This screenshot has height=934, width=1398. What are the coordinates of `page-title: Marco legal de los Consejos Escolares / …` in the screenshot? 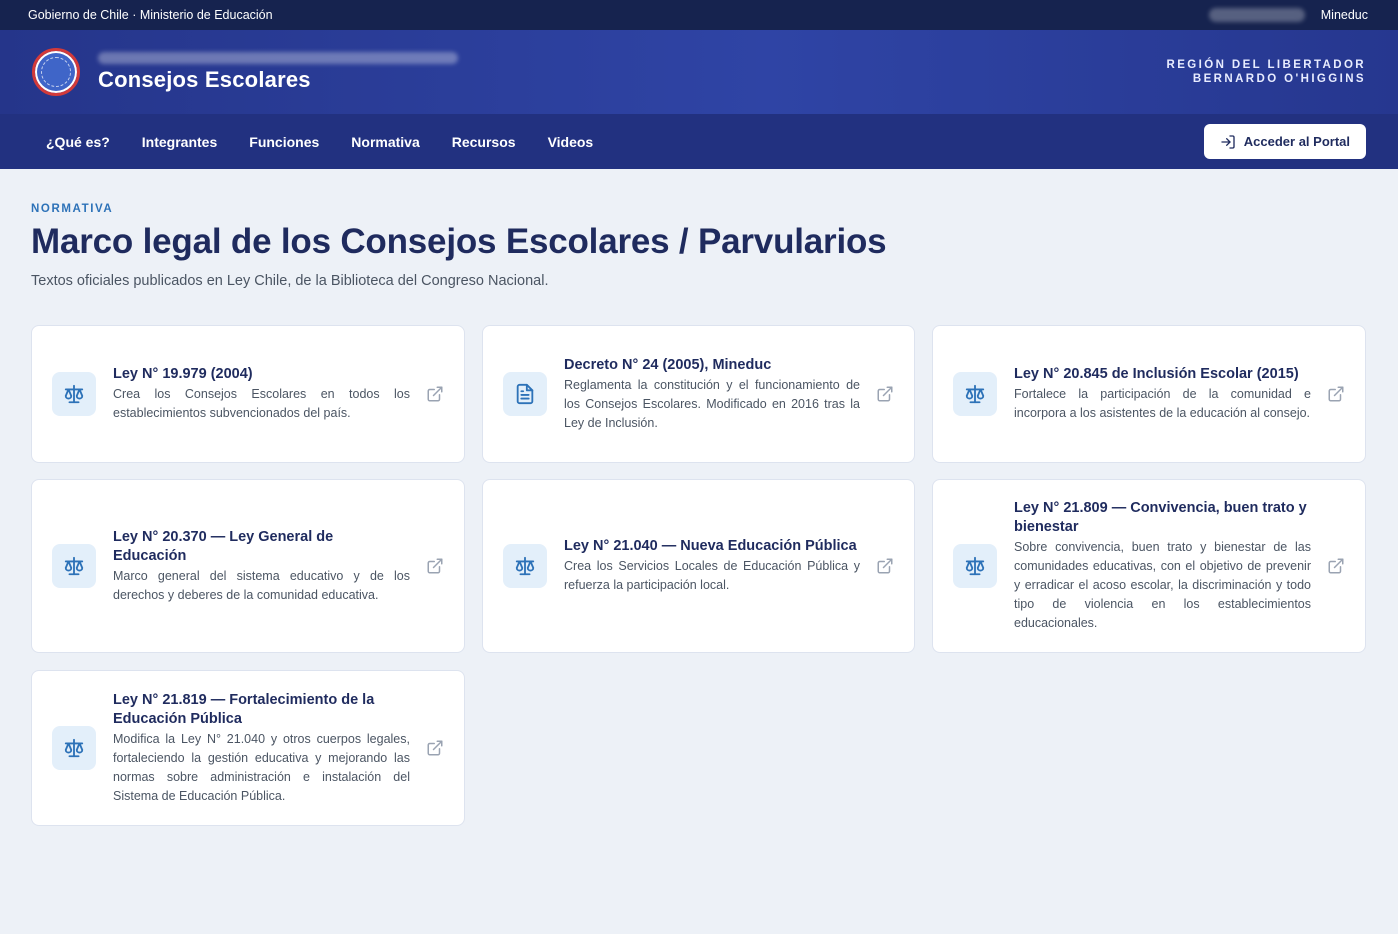 It's located at (459, 241).